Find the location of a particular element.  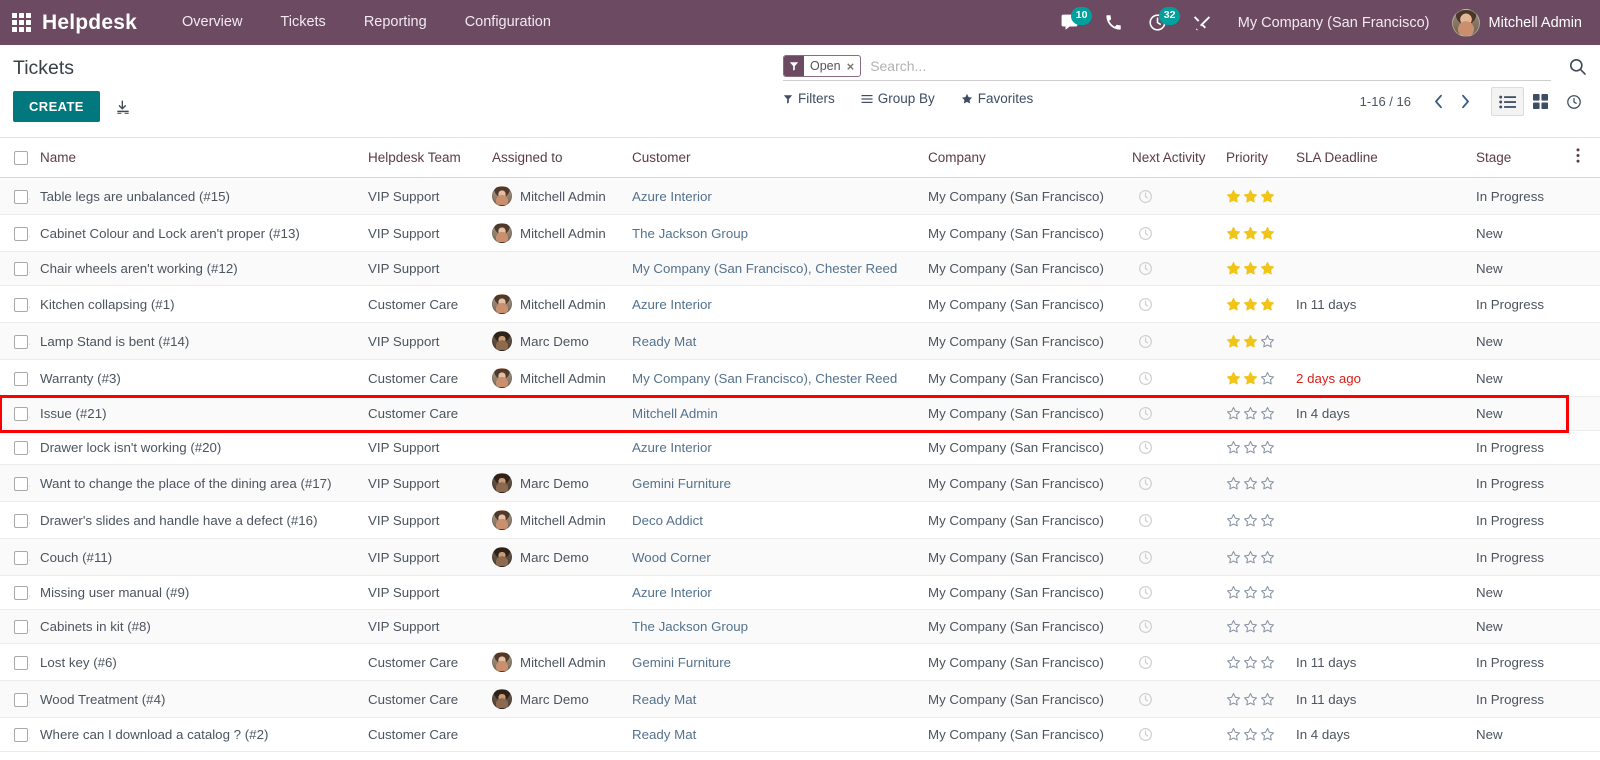

cell-customer: Ready Mat is located at coordinates (774, 734).